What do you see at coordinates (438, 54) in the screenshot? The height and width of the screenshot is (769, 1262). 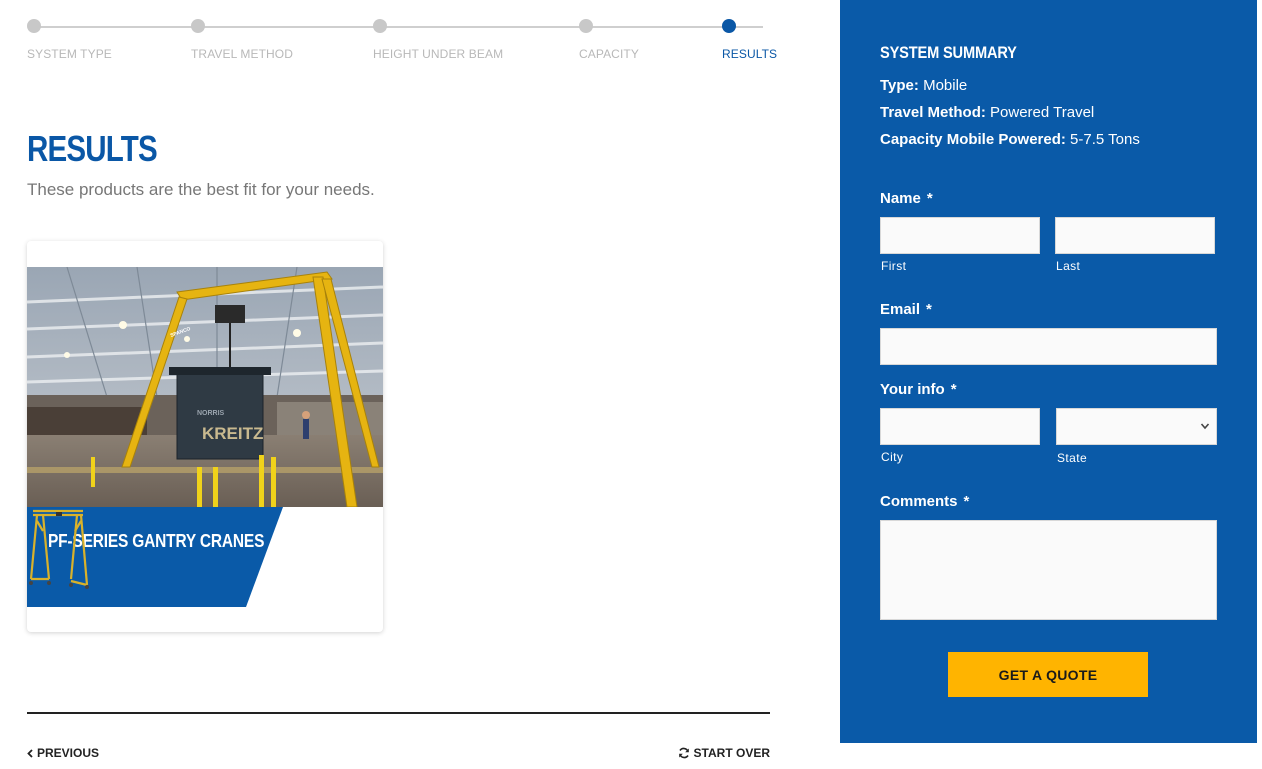 I see `step-label: HEIGHT UNDER BEAM` at bounding box center [438, 54].